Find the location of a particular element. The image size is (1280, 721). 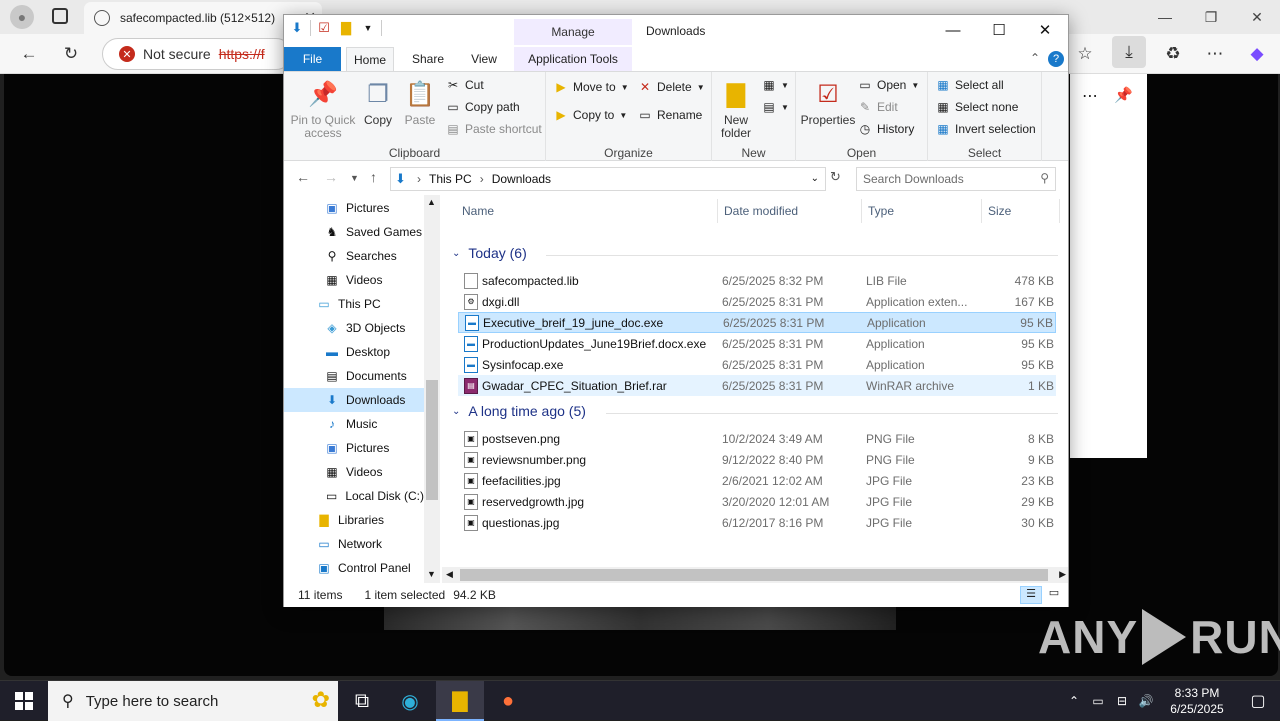

tab-view: View is located at coordinates (484, 59).